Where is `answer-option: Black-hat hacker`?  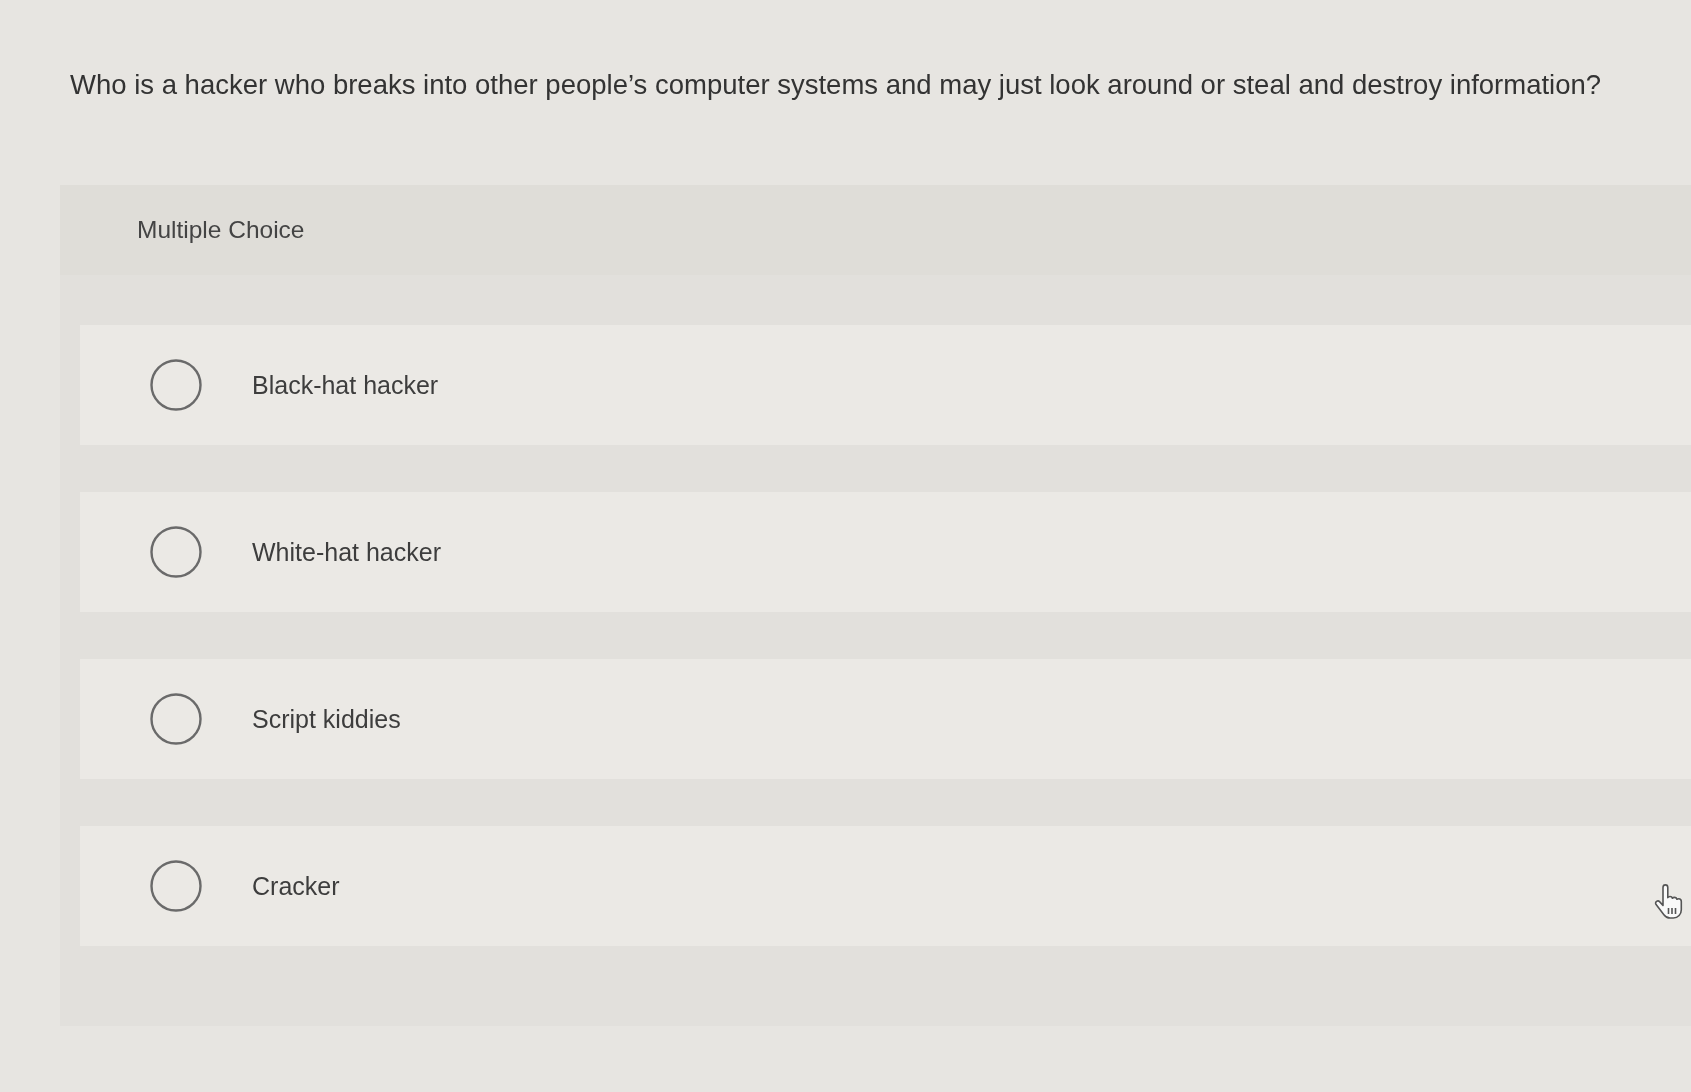
answer-option: Black-hat hacker is located at coordinates (885, 385).